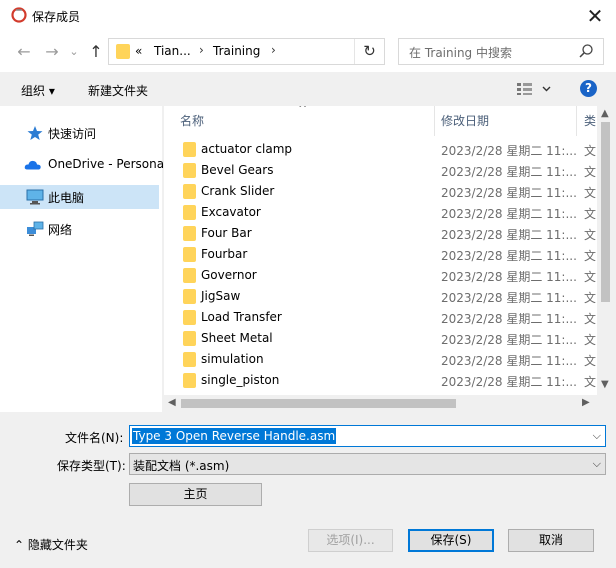 This screenshot has height=568, width=616. Describe the element at coordinates (586, 402) in the screenshot. I see `scroll-right-icon: ▶` at that location.